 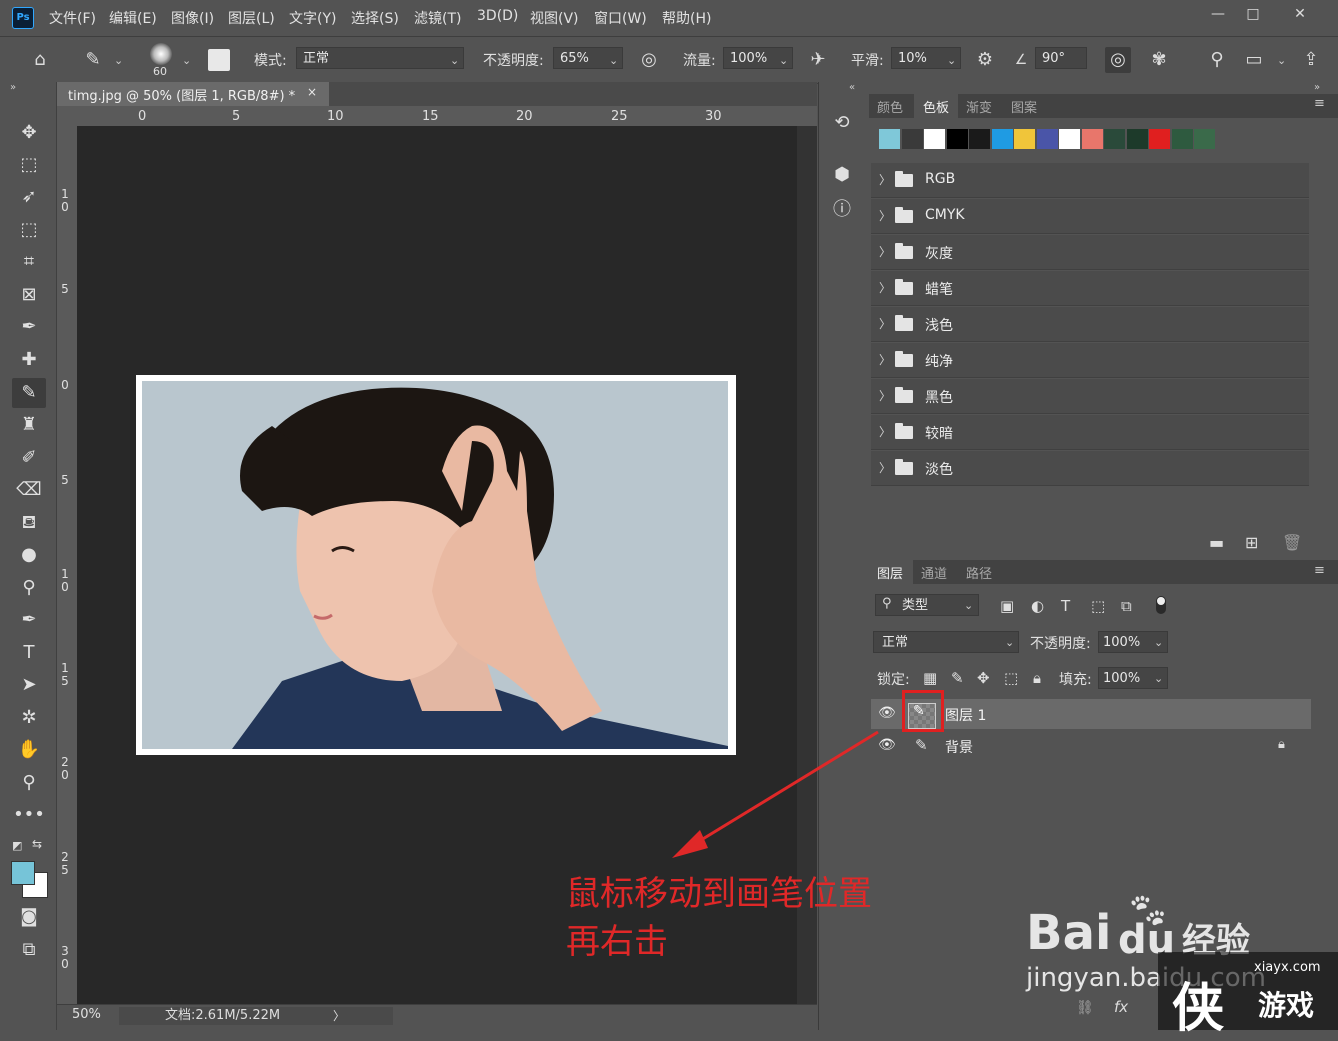 What do you see at coordinates (29, 133) in the screenshot?
I see `move-tool-icon: ✥` at bounding box center [29, 133].